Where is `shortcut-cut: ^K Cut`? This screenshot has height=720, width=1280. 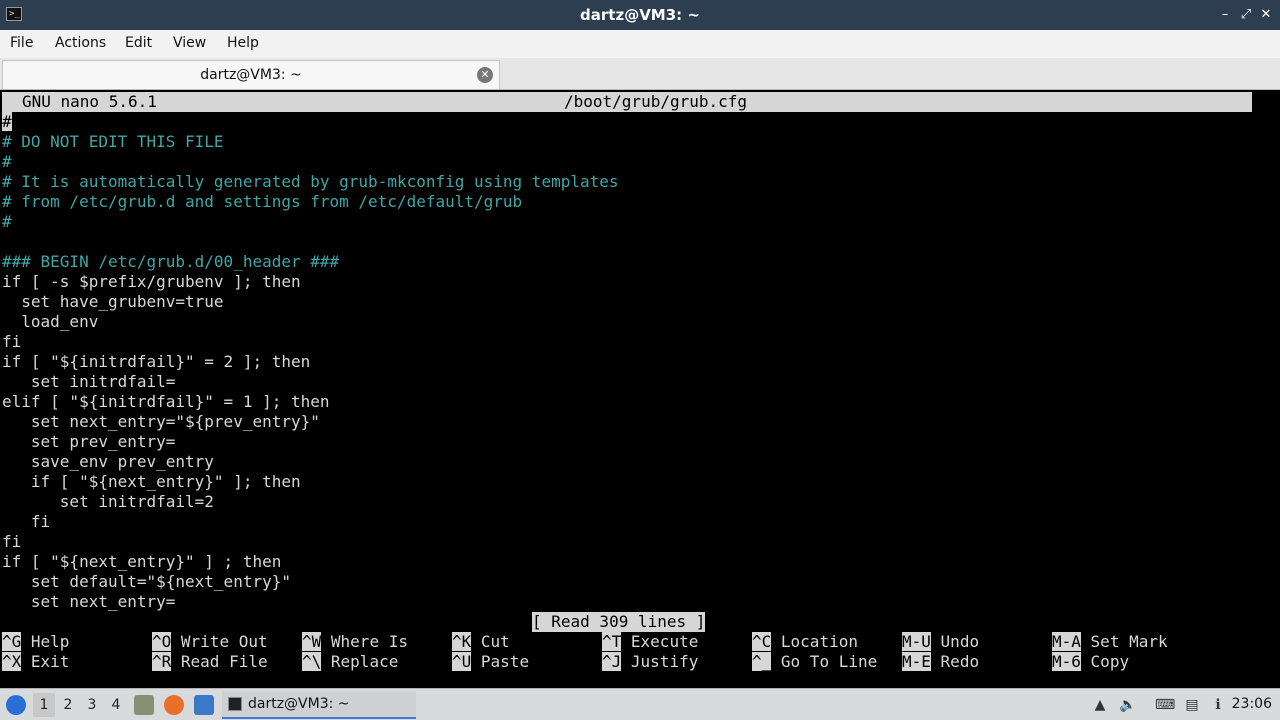
shortcut-cut: ^K Cut is located at coordinates (481, 642).